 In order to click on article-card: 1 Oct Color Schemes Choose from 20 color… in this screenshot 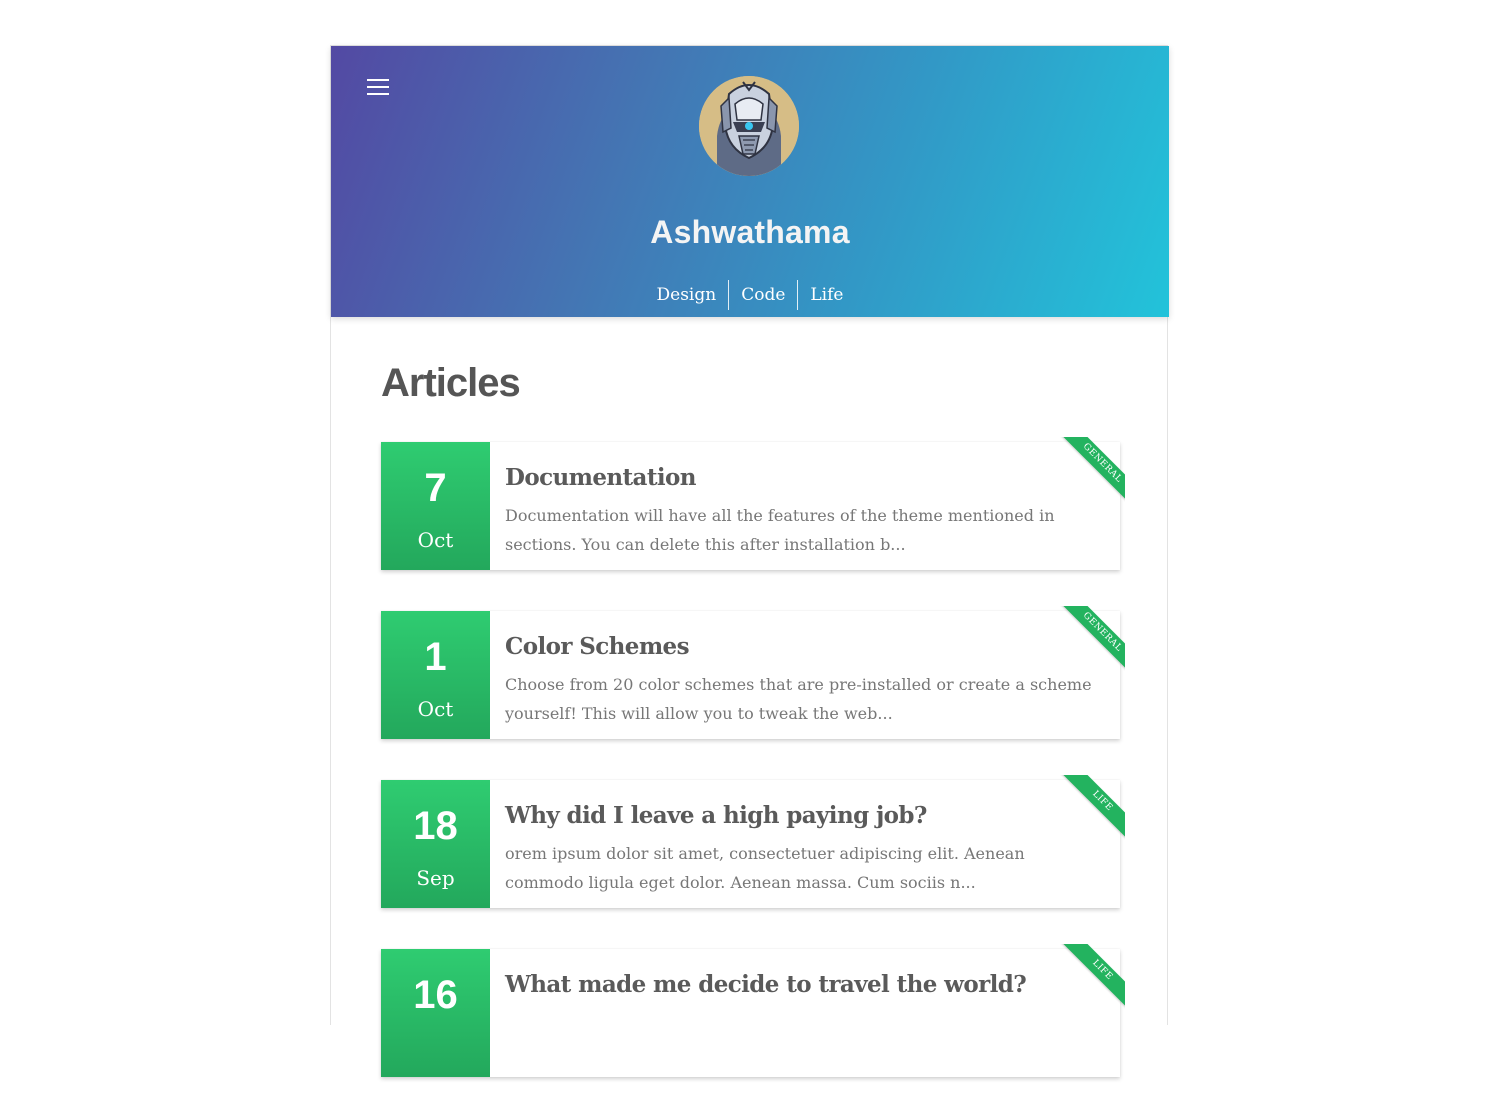, I will do `click(753, 672)`.